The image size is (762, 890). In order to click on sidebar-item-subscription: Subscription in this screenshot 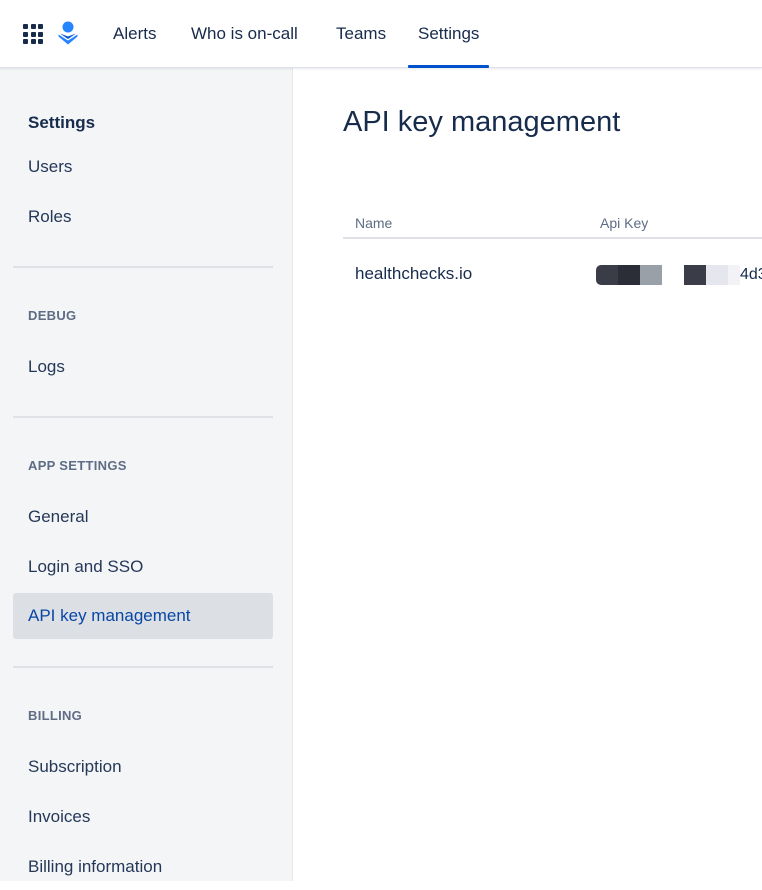, I will do `click(143, 767)`.